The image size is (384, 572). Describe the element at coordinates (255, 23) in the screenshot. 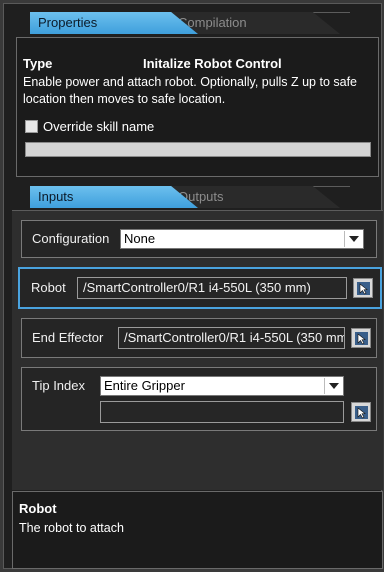

I see `tab-compilation: Compilation` at that location.